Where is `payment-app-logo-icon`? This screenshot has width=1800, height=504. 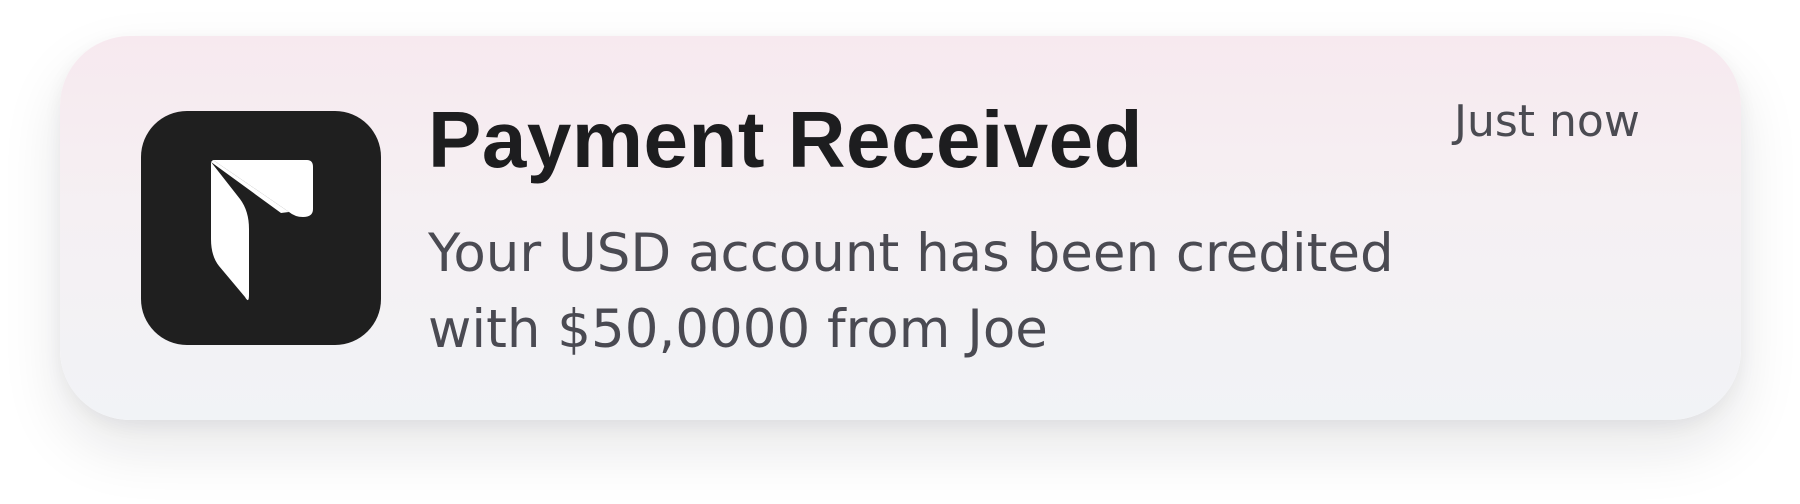 payment-app-logo-icon is located at coordinates (261, 228).